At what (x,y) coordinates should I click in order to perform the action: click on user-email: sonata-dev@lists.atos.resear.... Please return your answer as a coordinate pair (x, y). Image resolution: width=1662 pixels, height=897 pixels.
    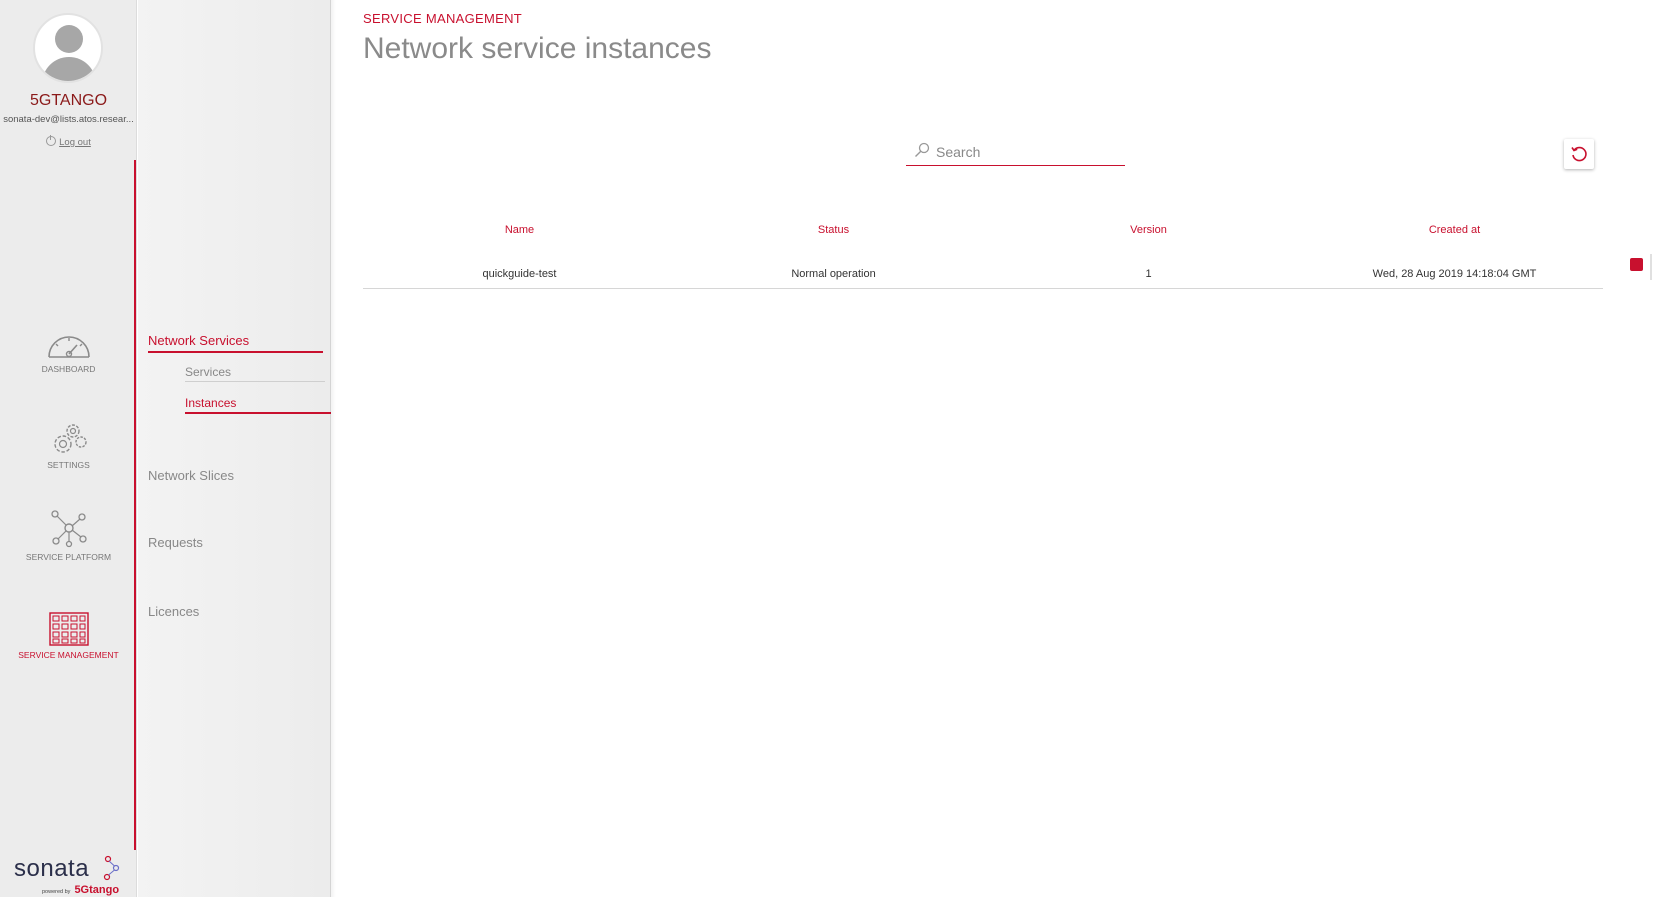
    Looking at the image, I should click on (68, 119).